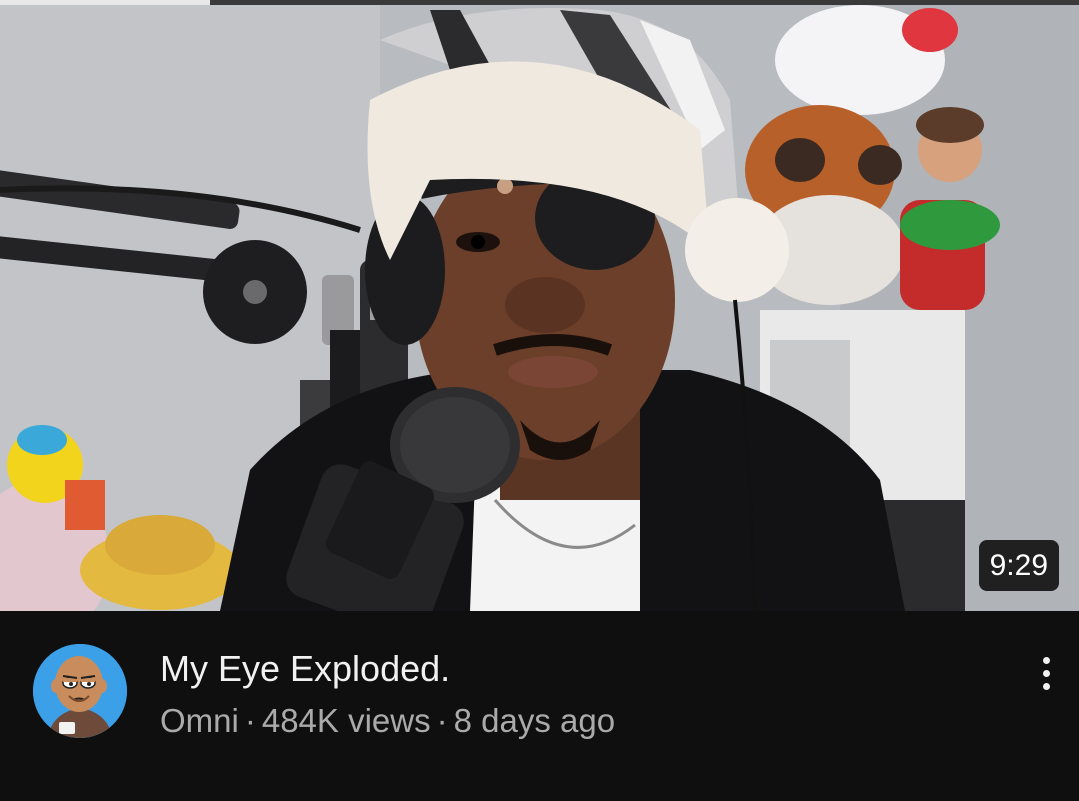 The width and height of the screenshot is (1079, 801). Describe the element at coordinates (534, 720) in the screenshot. I see `upload-age: 8 days ago` at that location.